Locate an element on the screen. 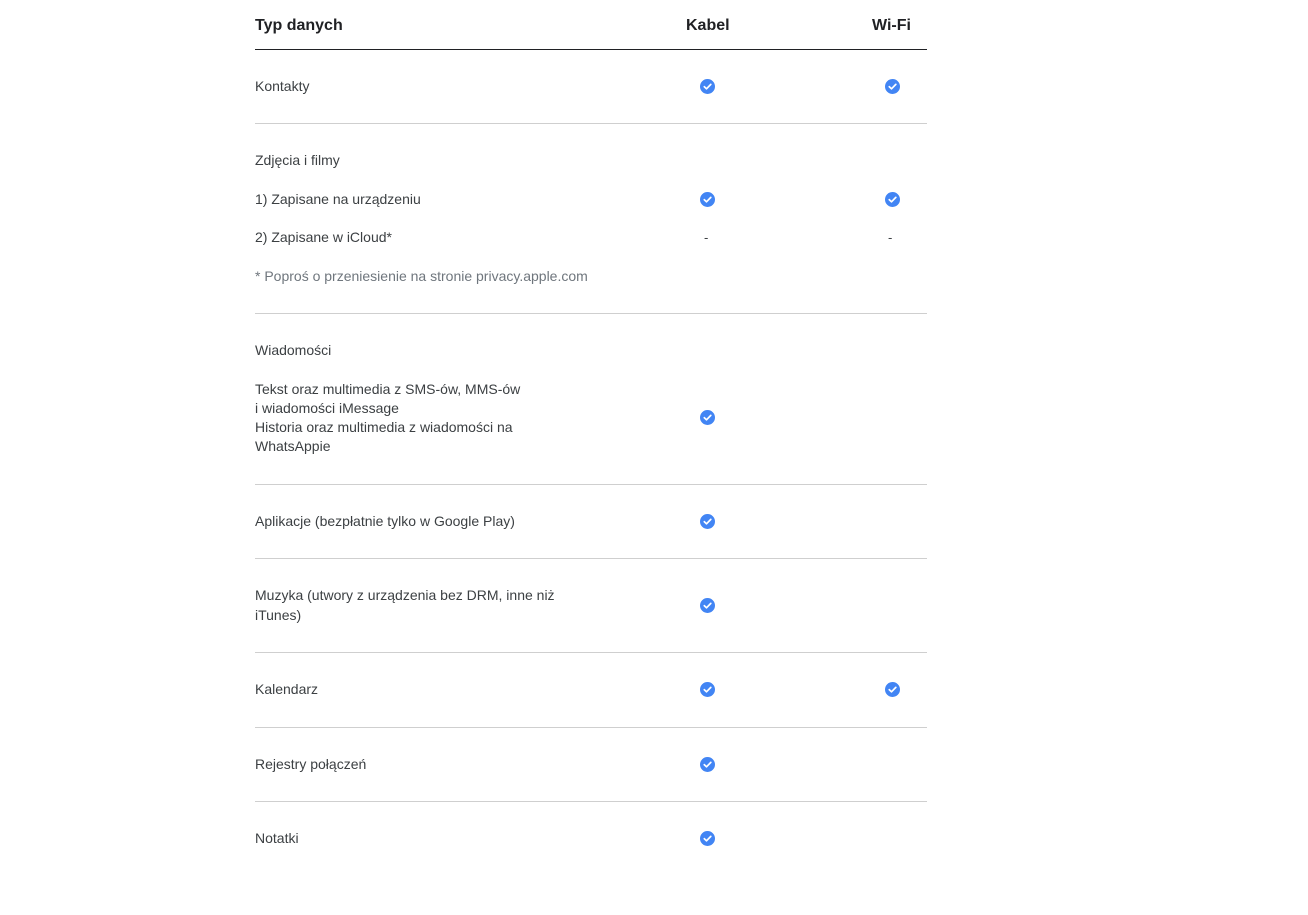 The image size is (1308, 915). row-label: Kalendarz is located at coordinates (287, 689).